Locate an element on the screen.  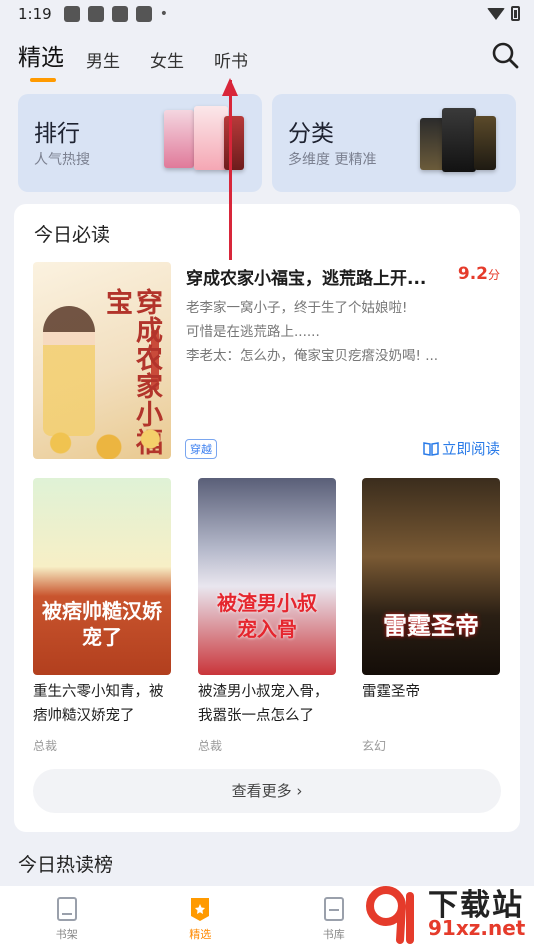
featured-book-cover: 穿成农家小福宝 is located at coordinates (102, 360).